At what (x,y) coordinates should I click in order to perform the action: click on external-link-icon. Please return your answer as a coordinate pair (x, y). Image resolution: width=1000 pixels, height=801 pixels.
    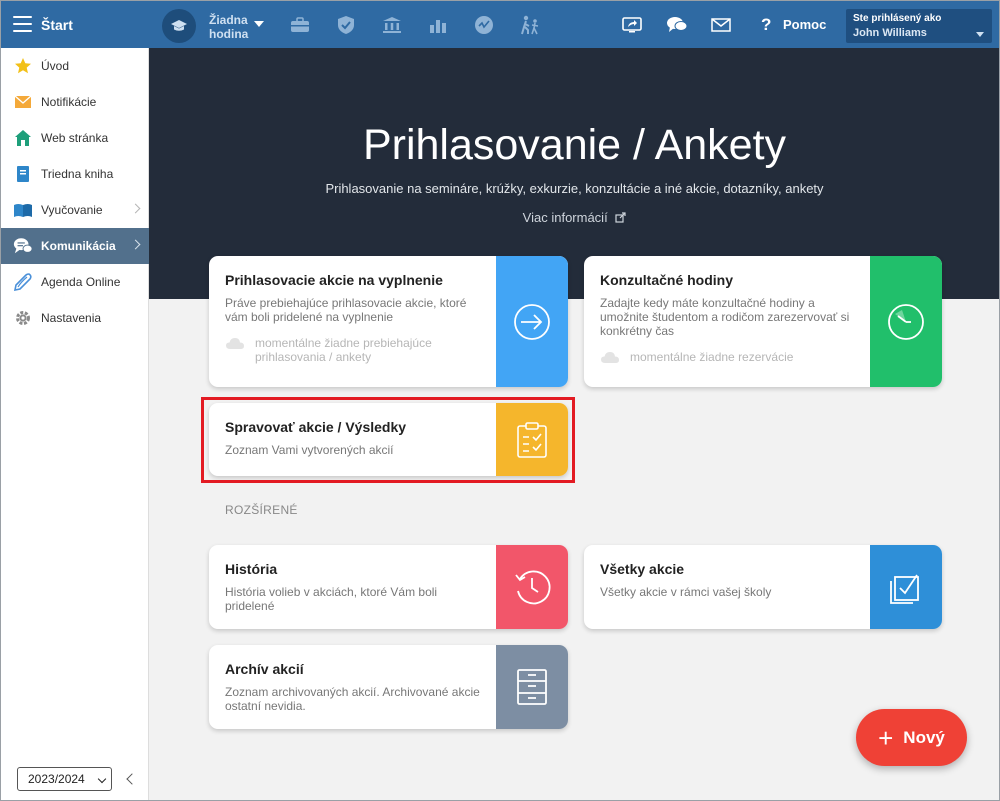
    Looking at the image, I should click on (620, 217).